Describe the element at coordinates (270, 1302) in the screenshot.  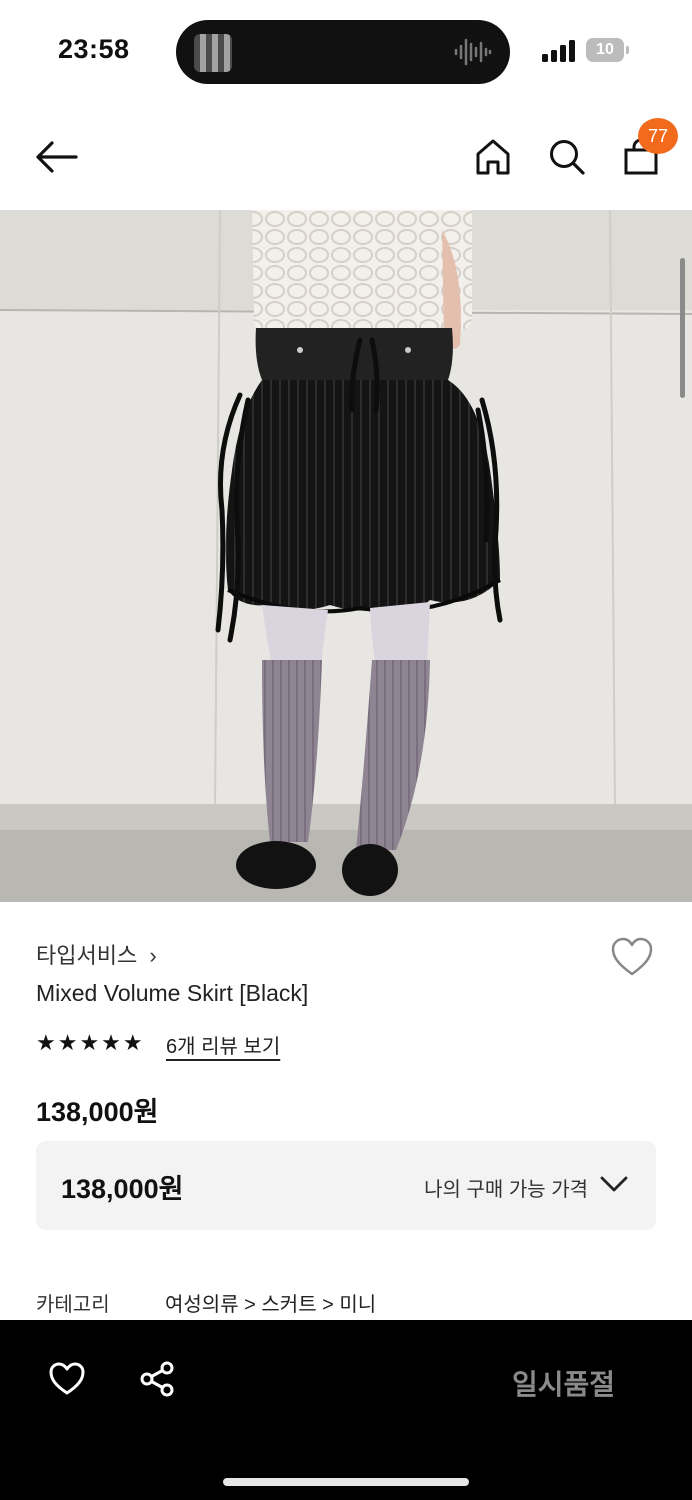
I see `category-breadcrumb: 여성의류 > 스커트 > 미니` at that location.